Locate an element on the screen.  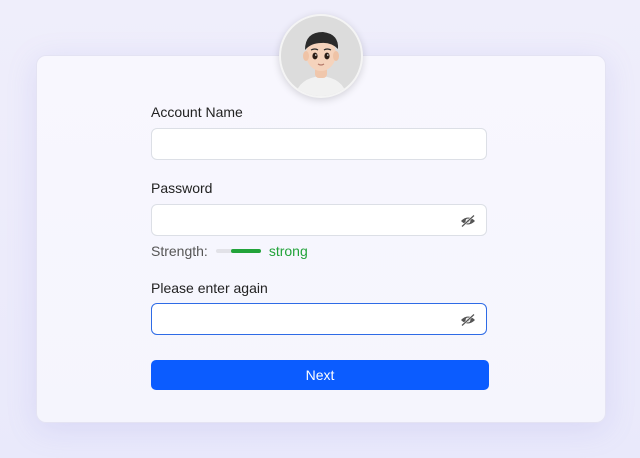
password-strength: Strength: strong is located at coordinates (229, 251).